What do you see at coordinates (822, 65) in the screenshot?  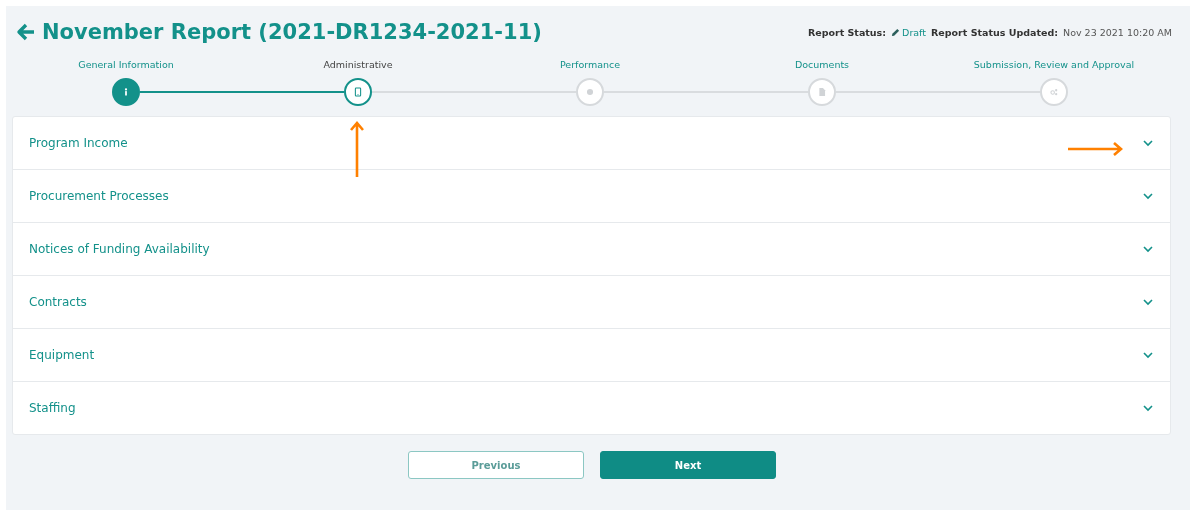 I see `step-label: Documents` at bounding box center [822, 65].